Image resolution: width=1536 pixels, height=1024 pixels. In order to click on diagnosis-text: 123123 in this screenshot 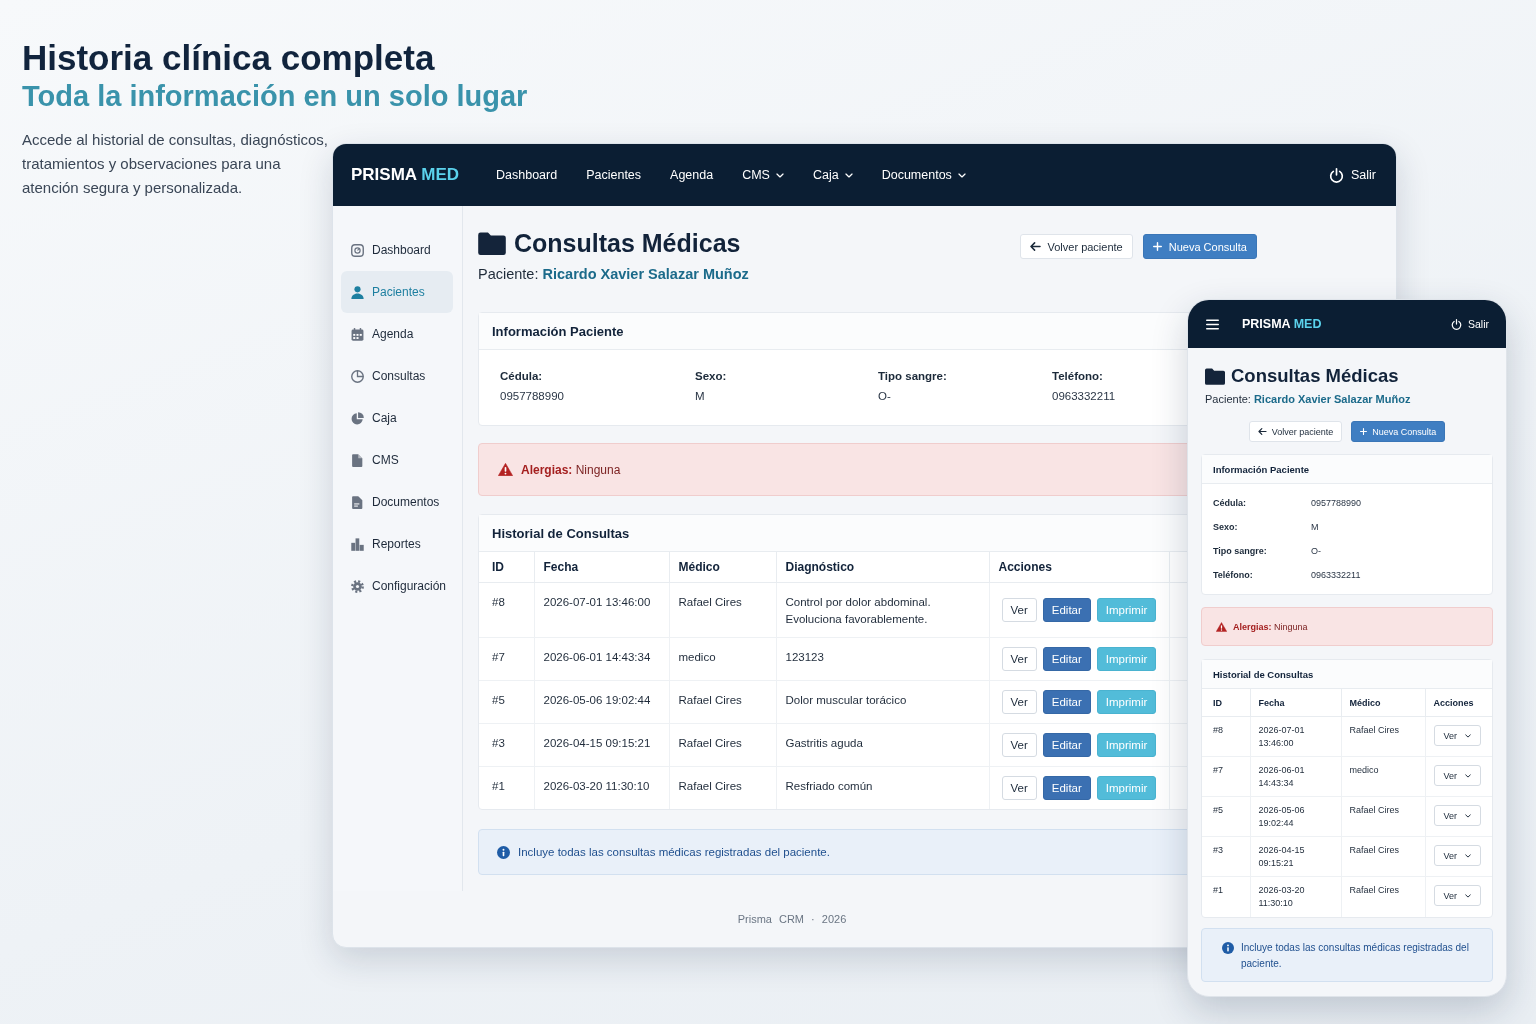, I will do `click(882, 659)`.